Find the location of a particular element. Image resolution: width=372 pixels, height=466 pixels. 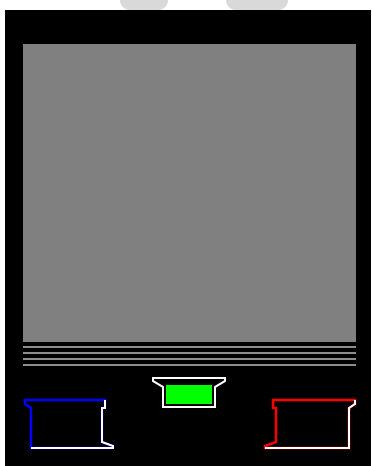

right-red-button is located at coordinates (310, 424).